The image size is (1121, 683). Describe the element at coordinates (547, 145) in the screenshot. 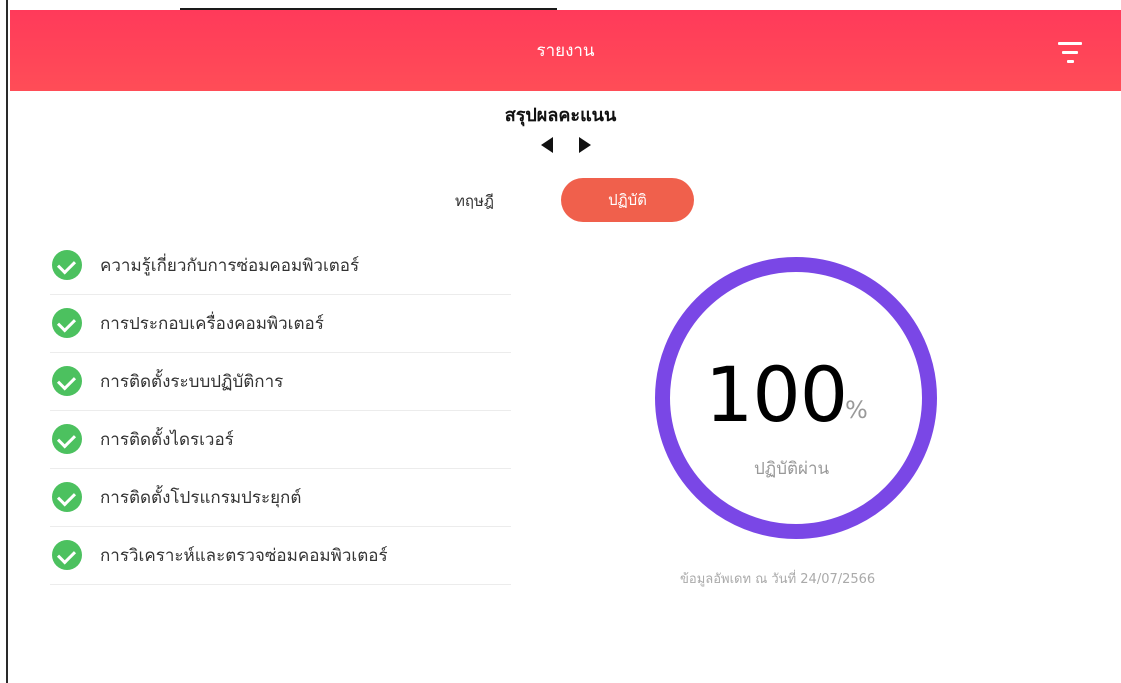

I see `triangle-left-icon` at that location.